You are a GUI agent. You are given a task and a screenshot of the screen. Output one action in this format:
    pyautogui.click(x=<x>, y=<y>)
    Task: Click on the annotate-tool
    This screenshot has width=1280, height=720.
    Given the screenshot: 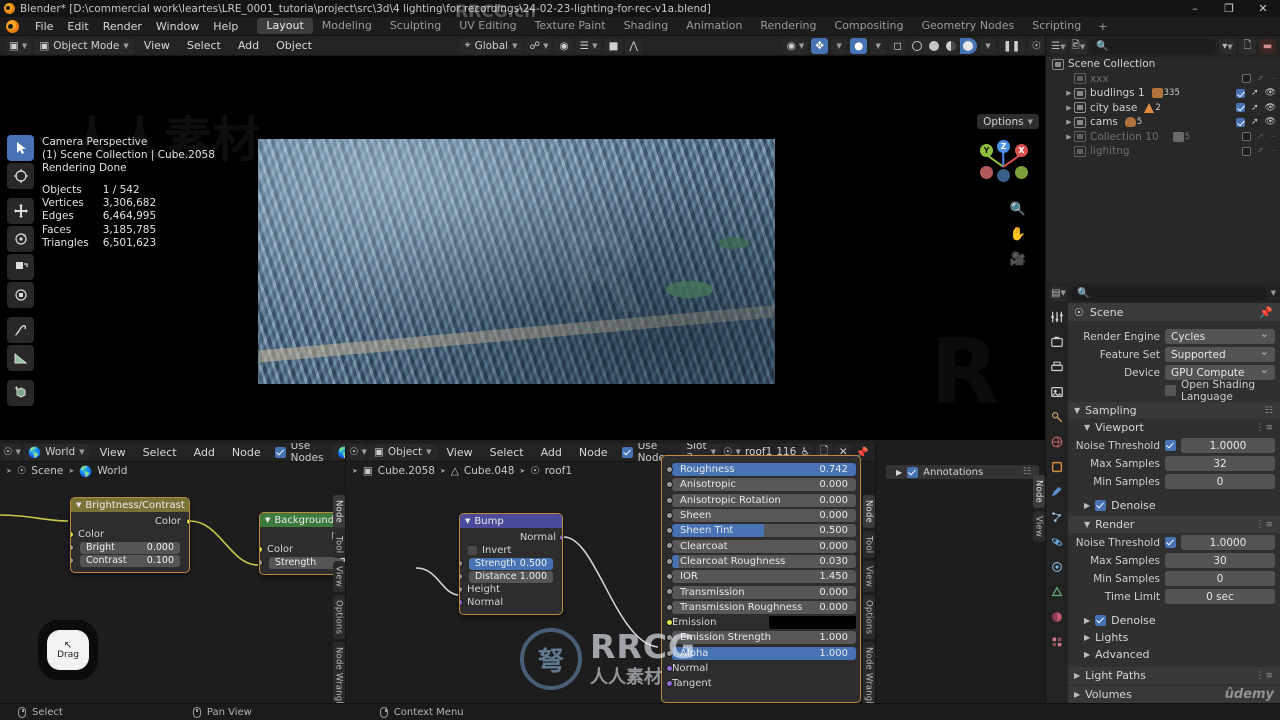 What is the action you would take?
    pyautogui.click(x=20, y=330)
    